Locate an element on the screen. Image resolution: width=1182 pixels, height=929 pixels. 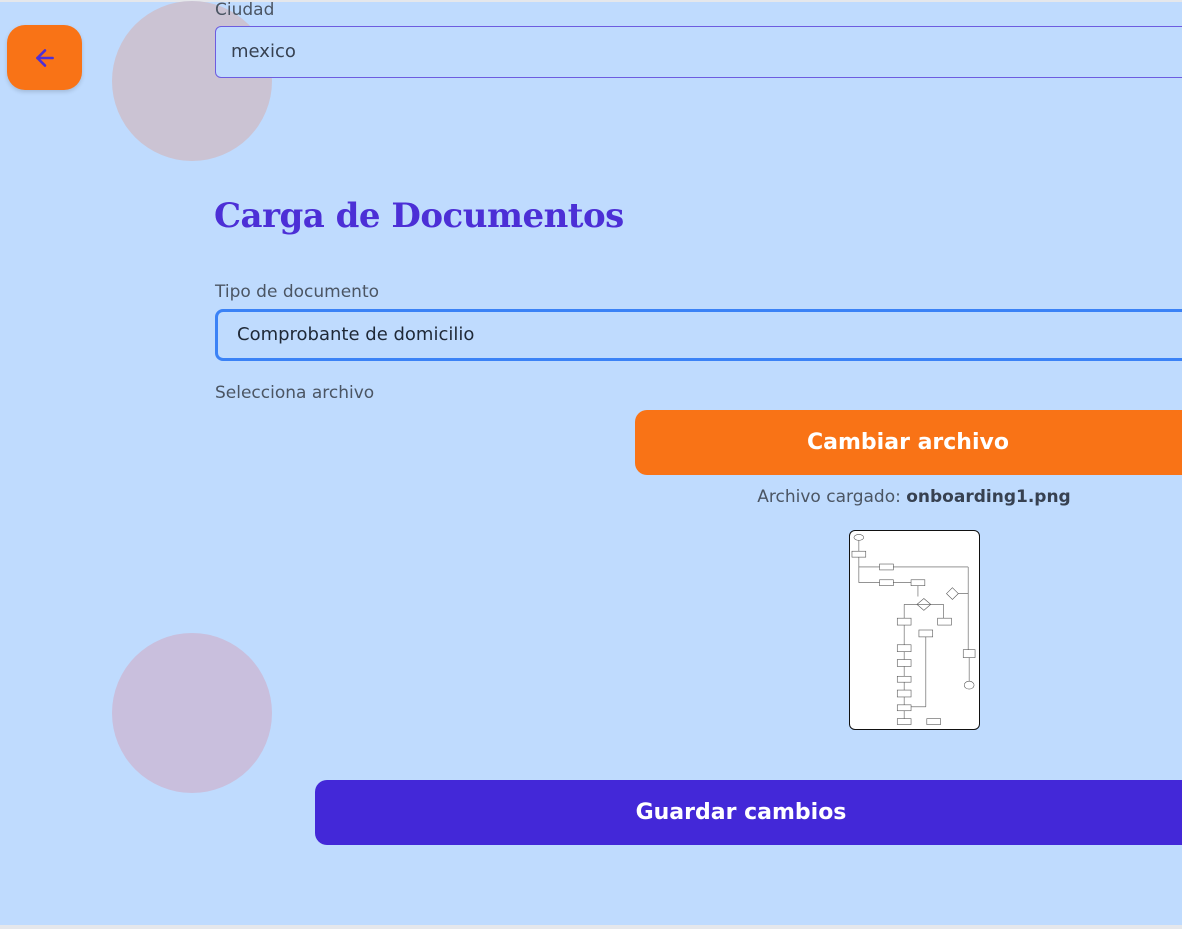
city-input: mexico is located at coordinates (698, 52).